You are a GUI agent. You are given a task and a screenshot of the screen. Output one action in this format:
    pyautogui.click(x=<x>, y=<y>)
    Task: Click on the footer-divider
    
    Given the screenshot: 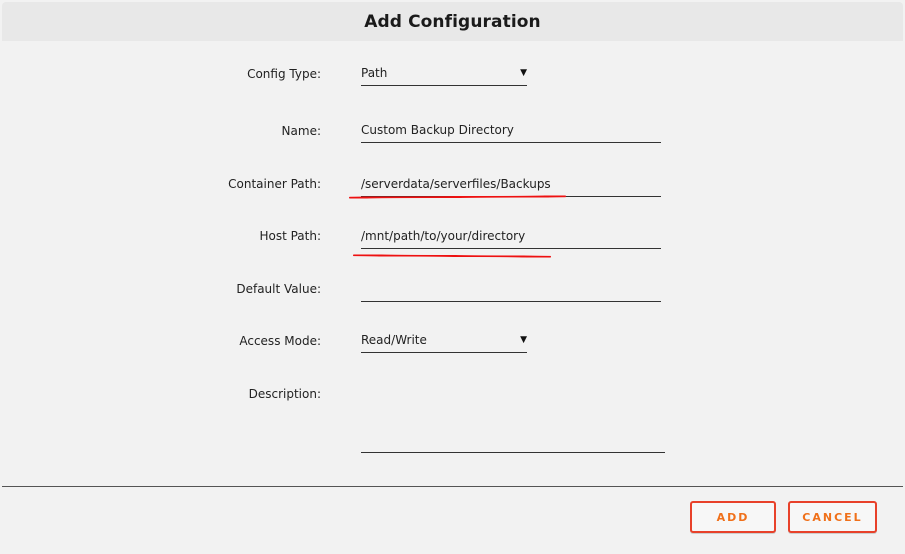 What is the action you would take?
    pyautogui.click(x=452, y=486)
    